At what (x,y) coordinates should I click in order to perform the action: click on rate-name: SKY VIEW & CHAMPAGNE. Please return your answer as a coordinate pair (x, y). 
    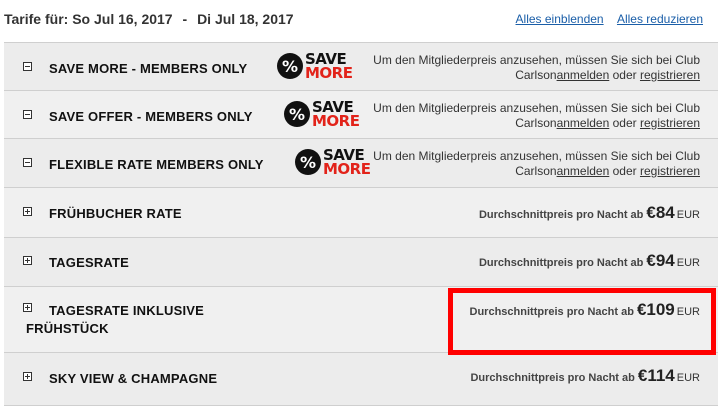
    Looking at the image, I should click on (133, 378).